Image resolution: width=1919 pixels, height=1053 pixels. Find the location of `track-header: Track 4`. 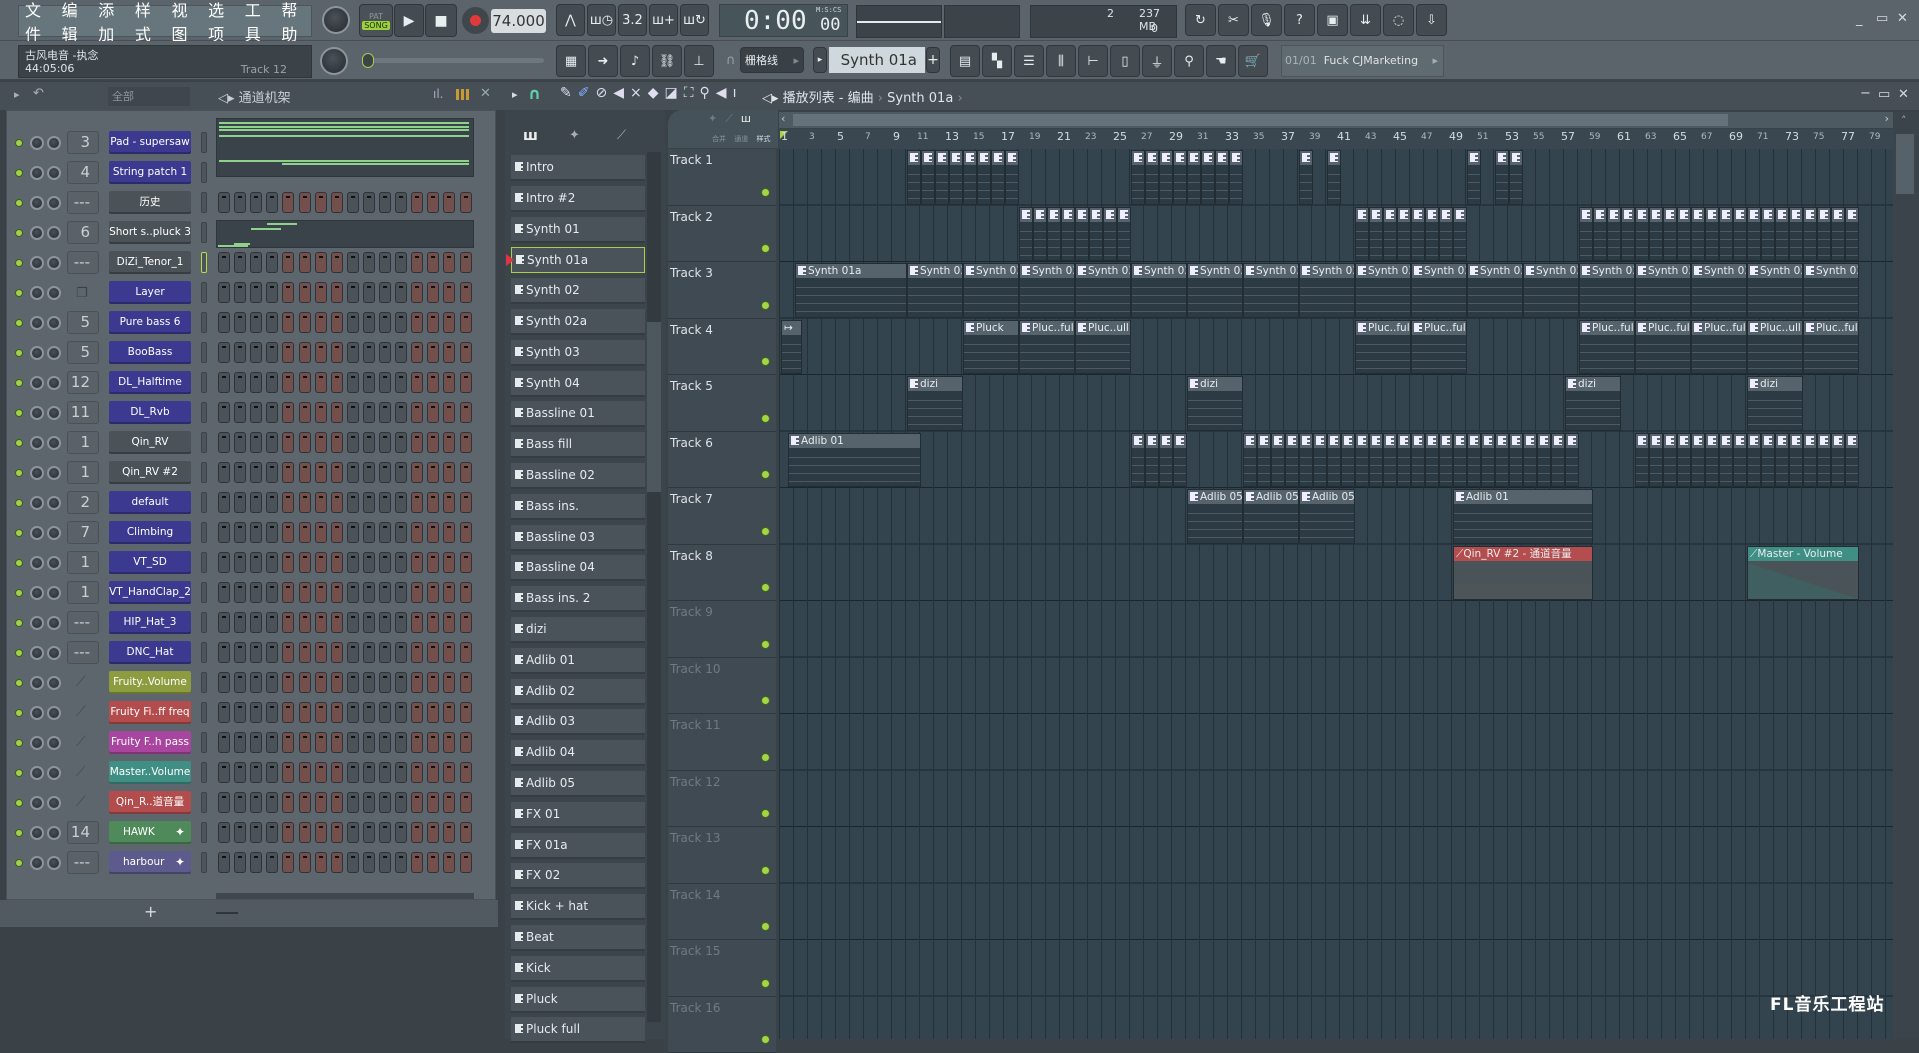

track-header: Track 4 is located at coordinates (722, 347).